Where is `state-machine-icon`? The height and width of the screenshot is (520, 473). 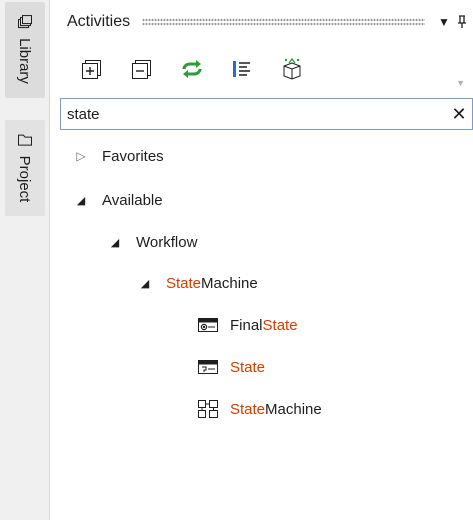
state-machine-icon is located at coordinates (208, 409).